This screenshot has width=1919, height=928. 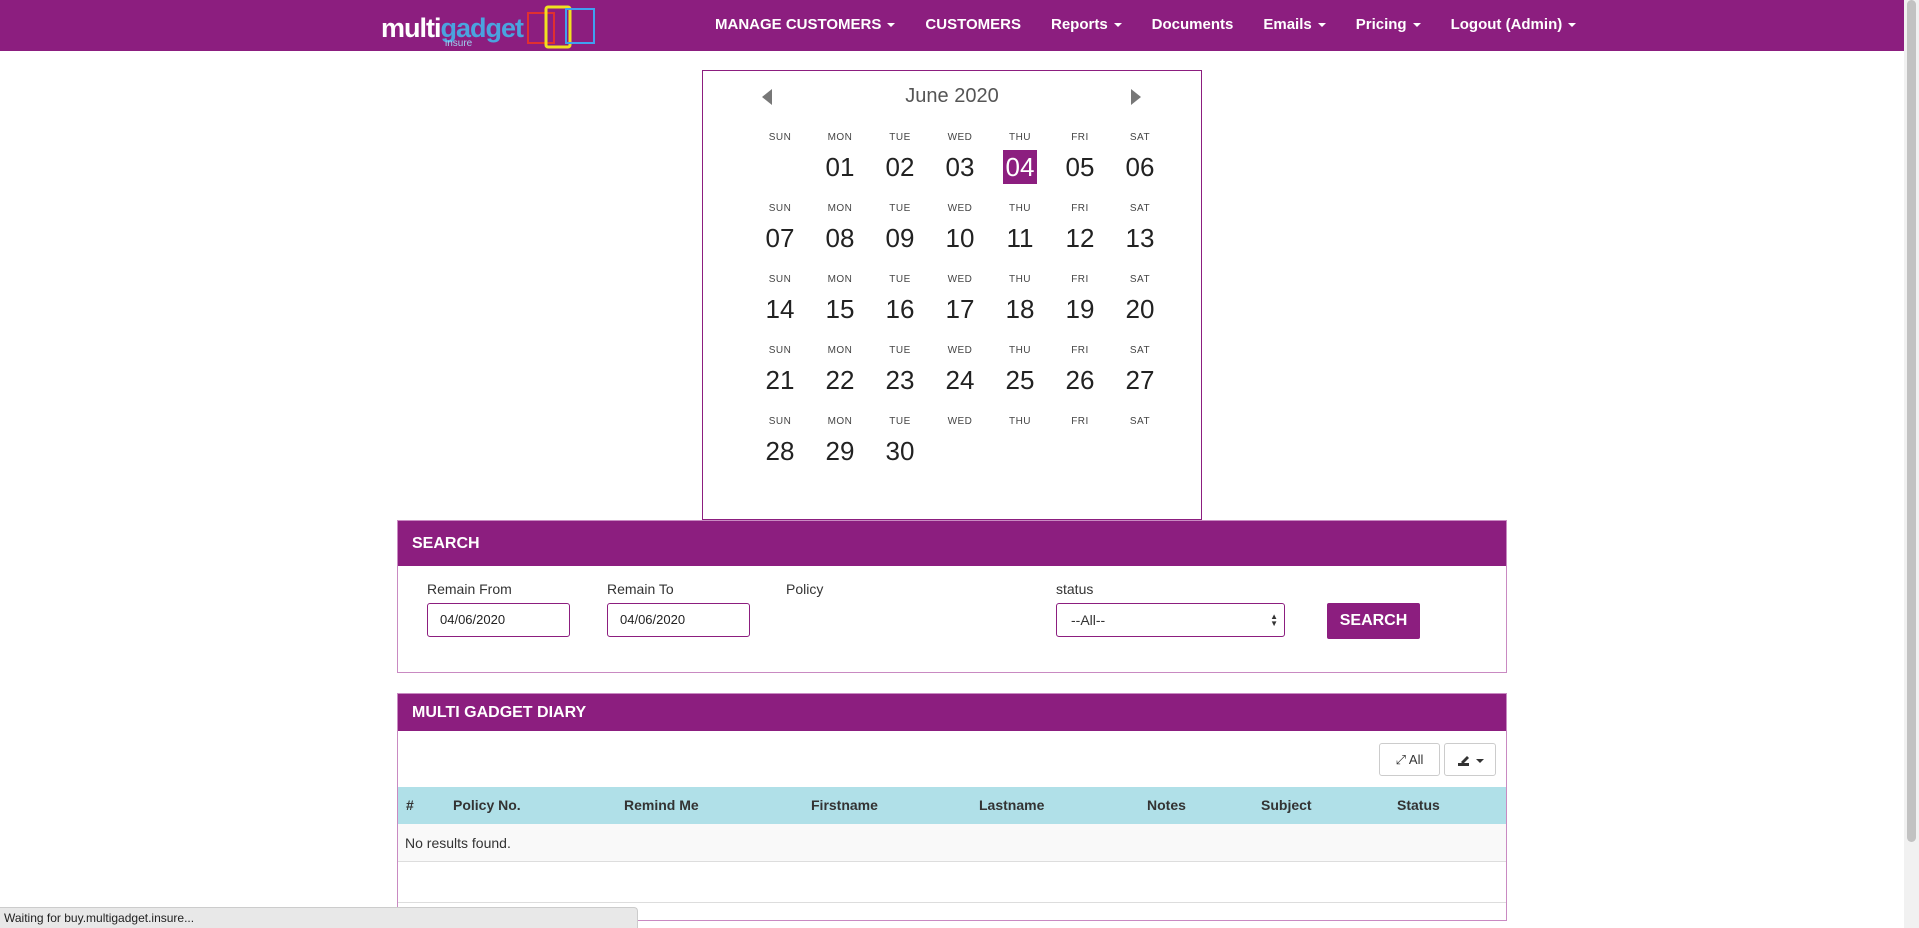 What do you see at coordinates (1020, 309) in the screenshot?
I see `day-number: 18` at bounding box center [1020, 309].